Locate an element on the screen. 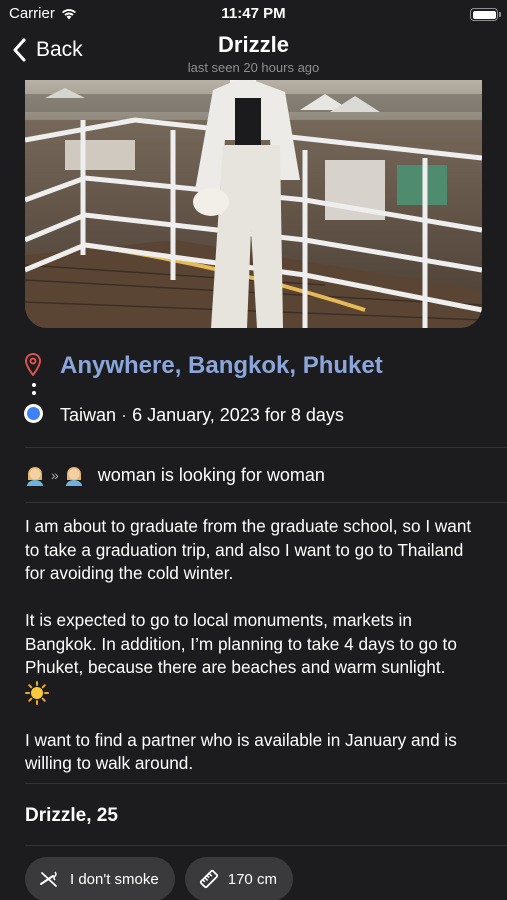 The height and width of the screenshot is (900, 507). looking-for-text: woman is looking for woman is located at coordinates (211, 474).